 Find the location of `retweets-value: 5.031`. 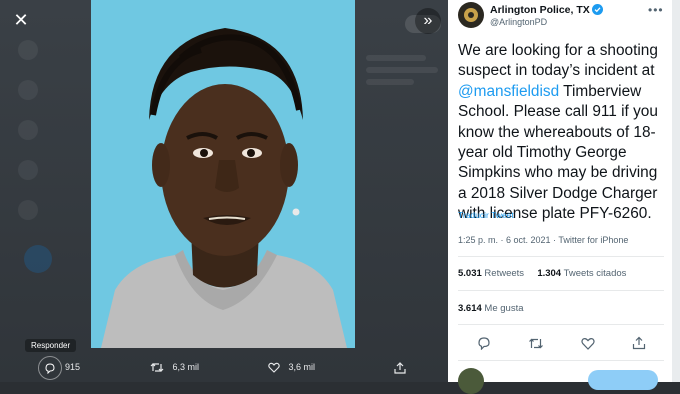

retweets-value: 5.031 is located at coordinates (470, 273).